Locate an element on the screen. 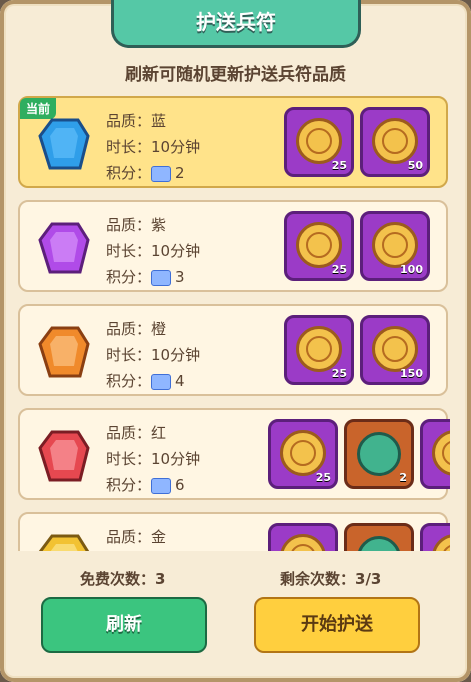 This screenshot has width=471, height=682. token-info: 品质：金 is located at coordinates (136, 537).